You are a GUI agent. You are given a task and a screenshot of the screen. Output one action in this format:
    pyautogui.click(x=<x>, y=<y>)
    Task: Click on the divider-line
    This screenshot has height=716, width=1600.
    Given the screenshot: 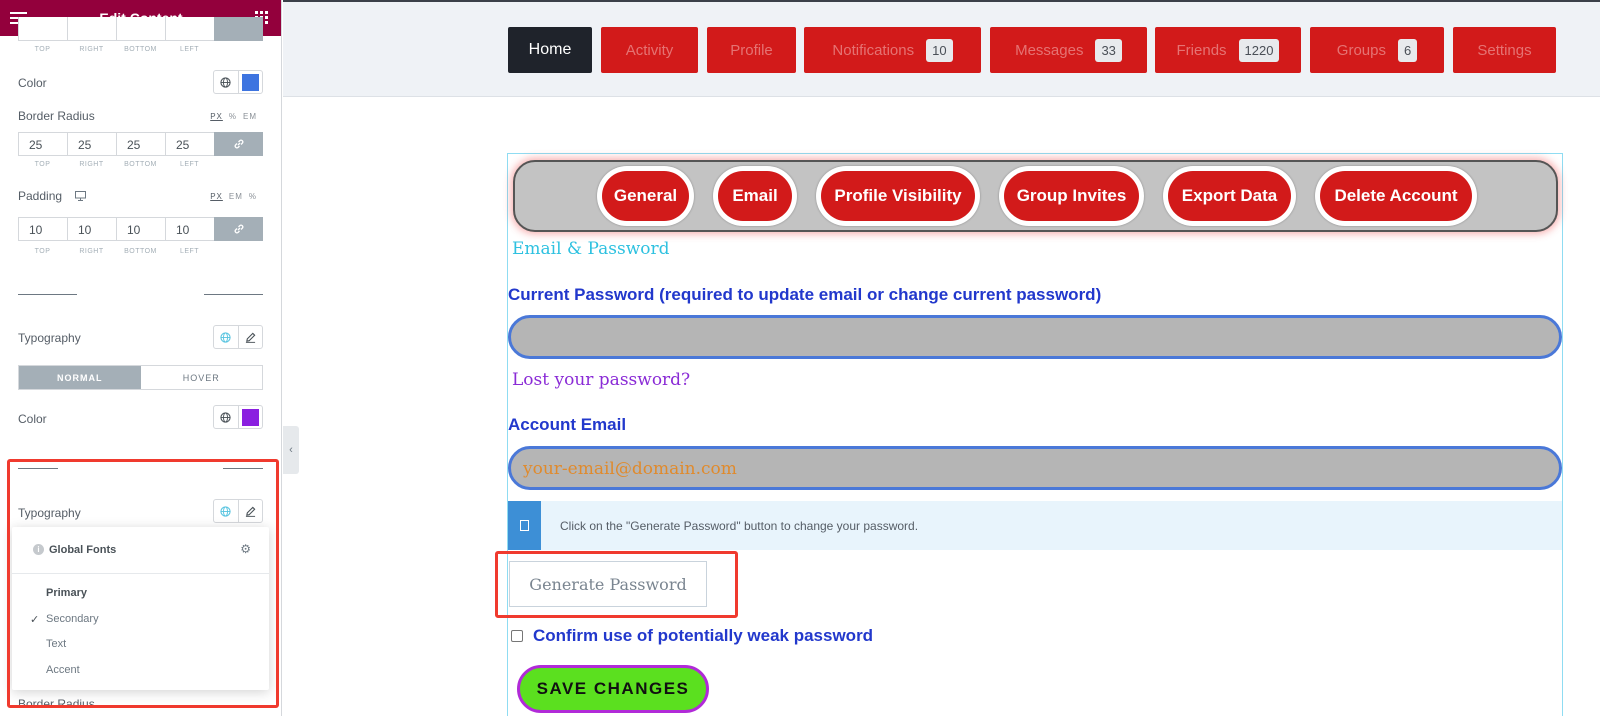 What is the action you would take?
    pyautogui.click(x=47, y=294)
    